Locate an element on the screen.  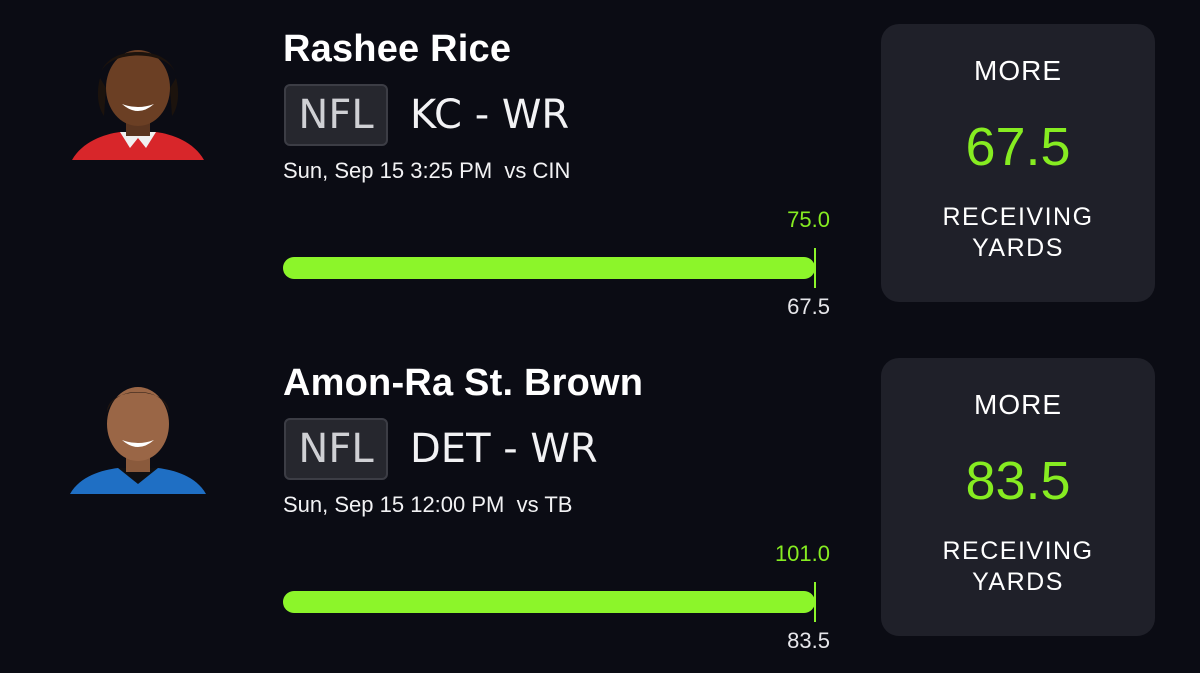
player-name: Rashee Rice is located at coordinates (397, 49).